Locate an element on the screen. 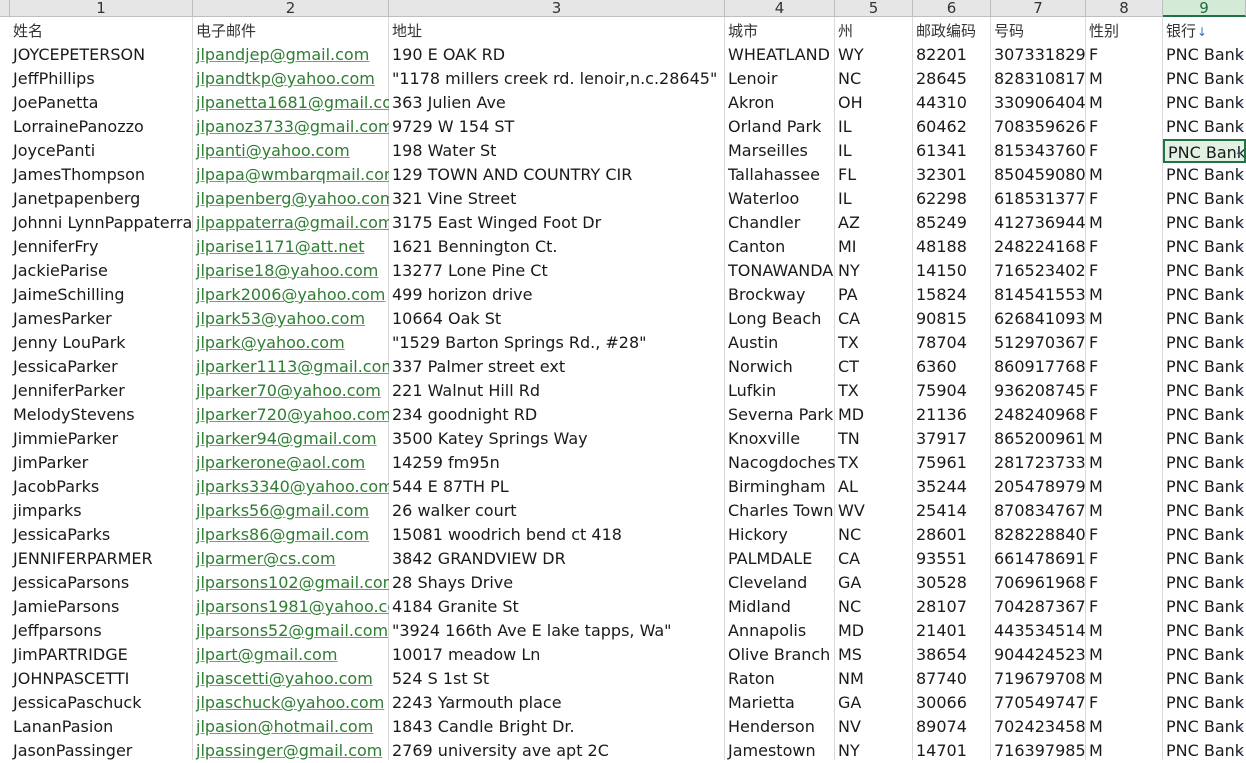 The width and height of the screenshot is (1246, 763). state-cell: NV is located at coordinates (874, 727).